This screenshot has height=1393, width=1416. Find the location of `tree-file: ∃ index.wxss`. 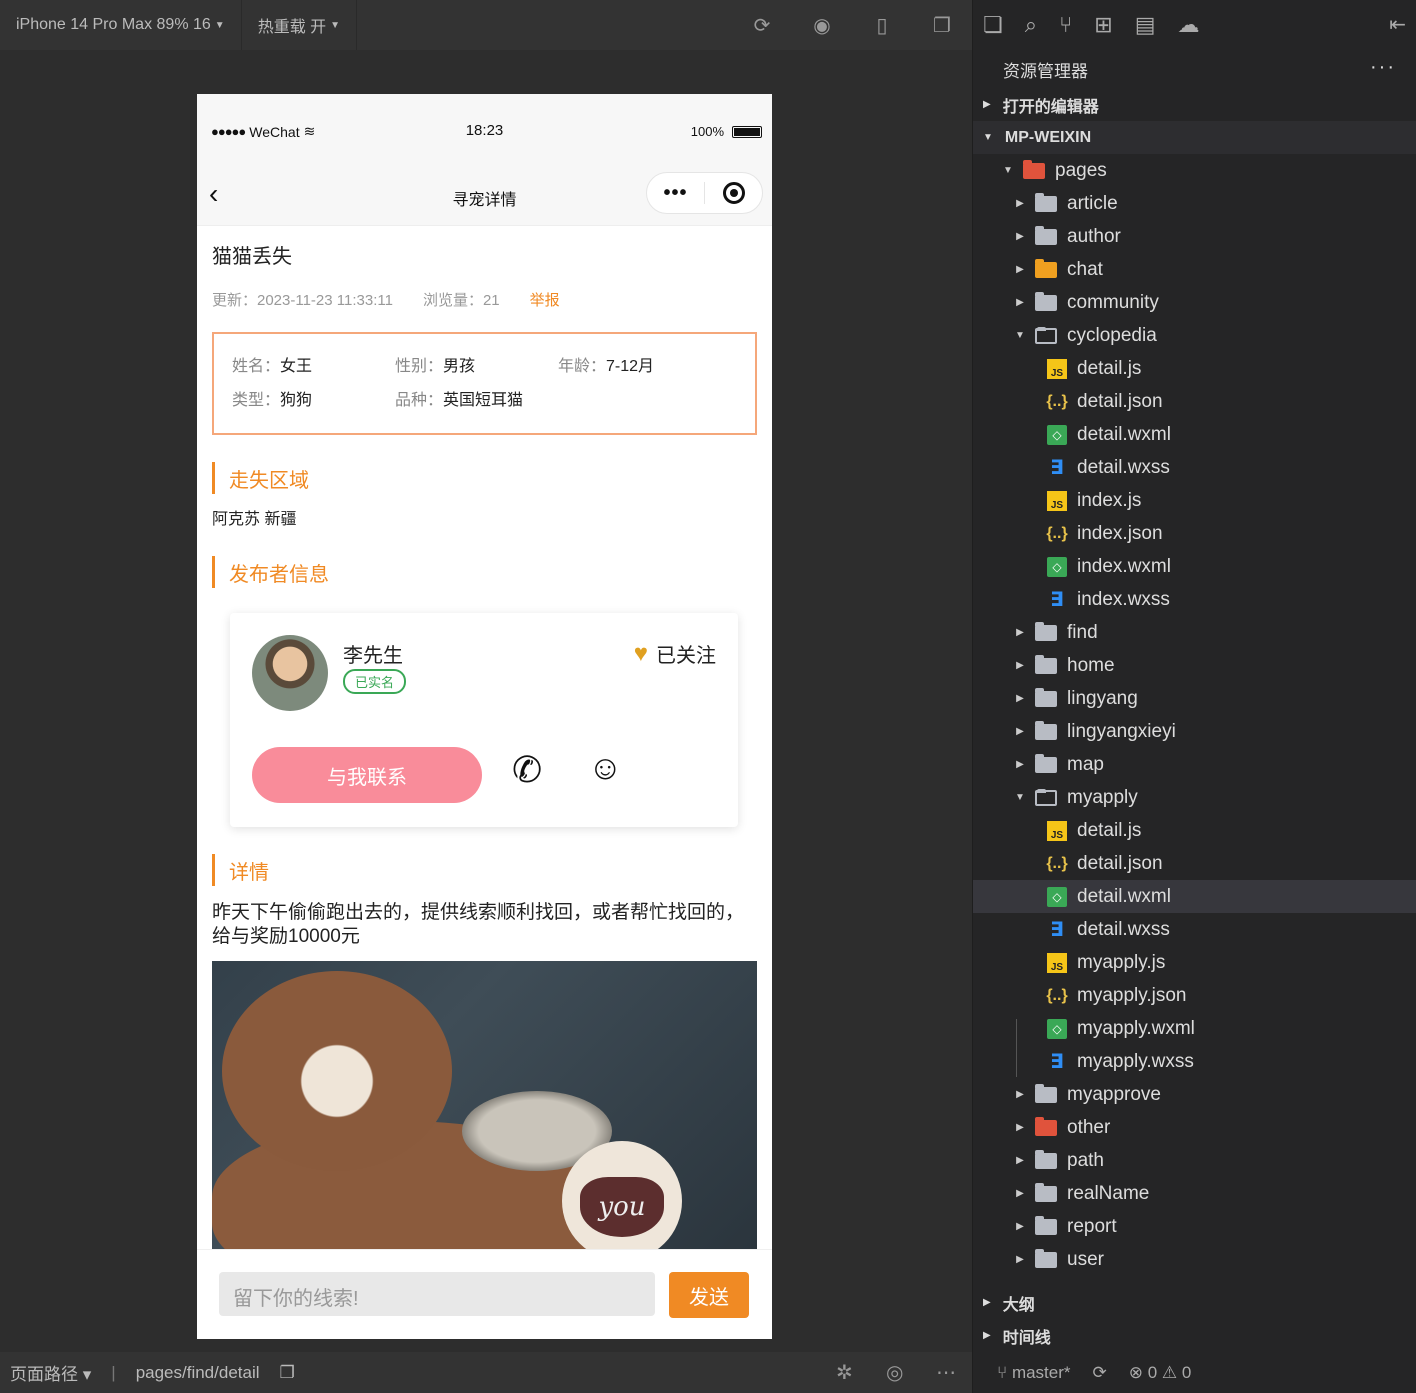

tree-file: ∃ index.wxss is located at coordinates (1194, 599).